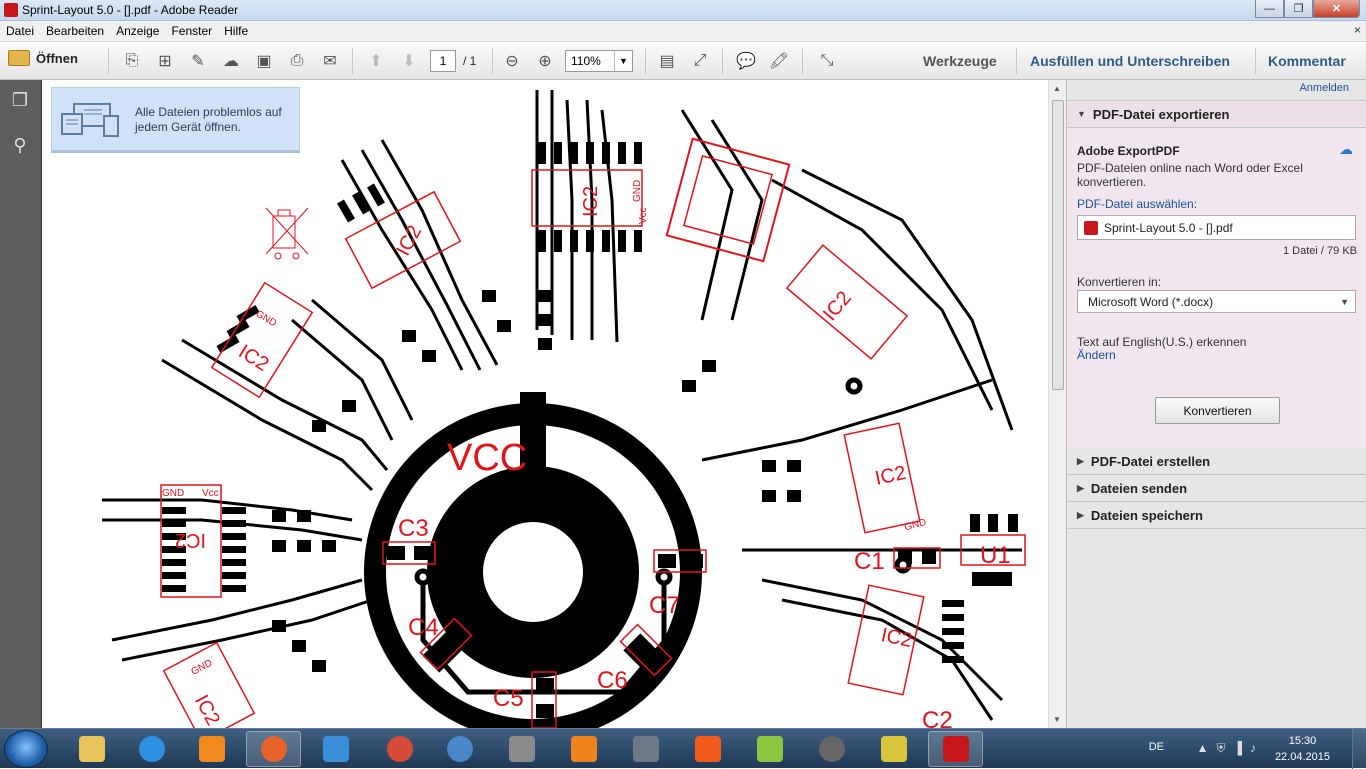  Describe the element at coordinates (545, 61) in the screenshot. I see `zoom-in-icon: ⊕` at that location.